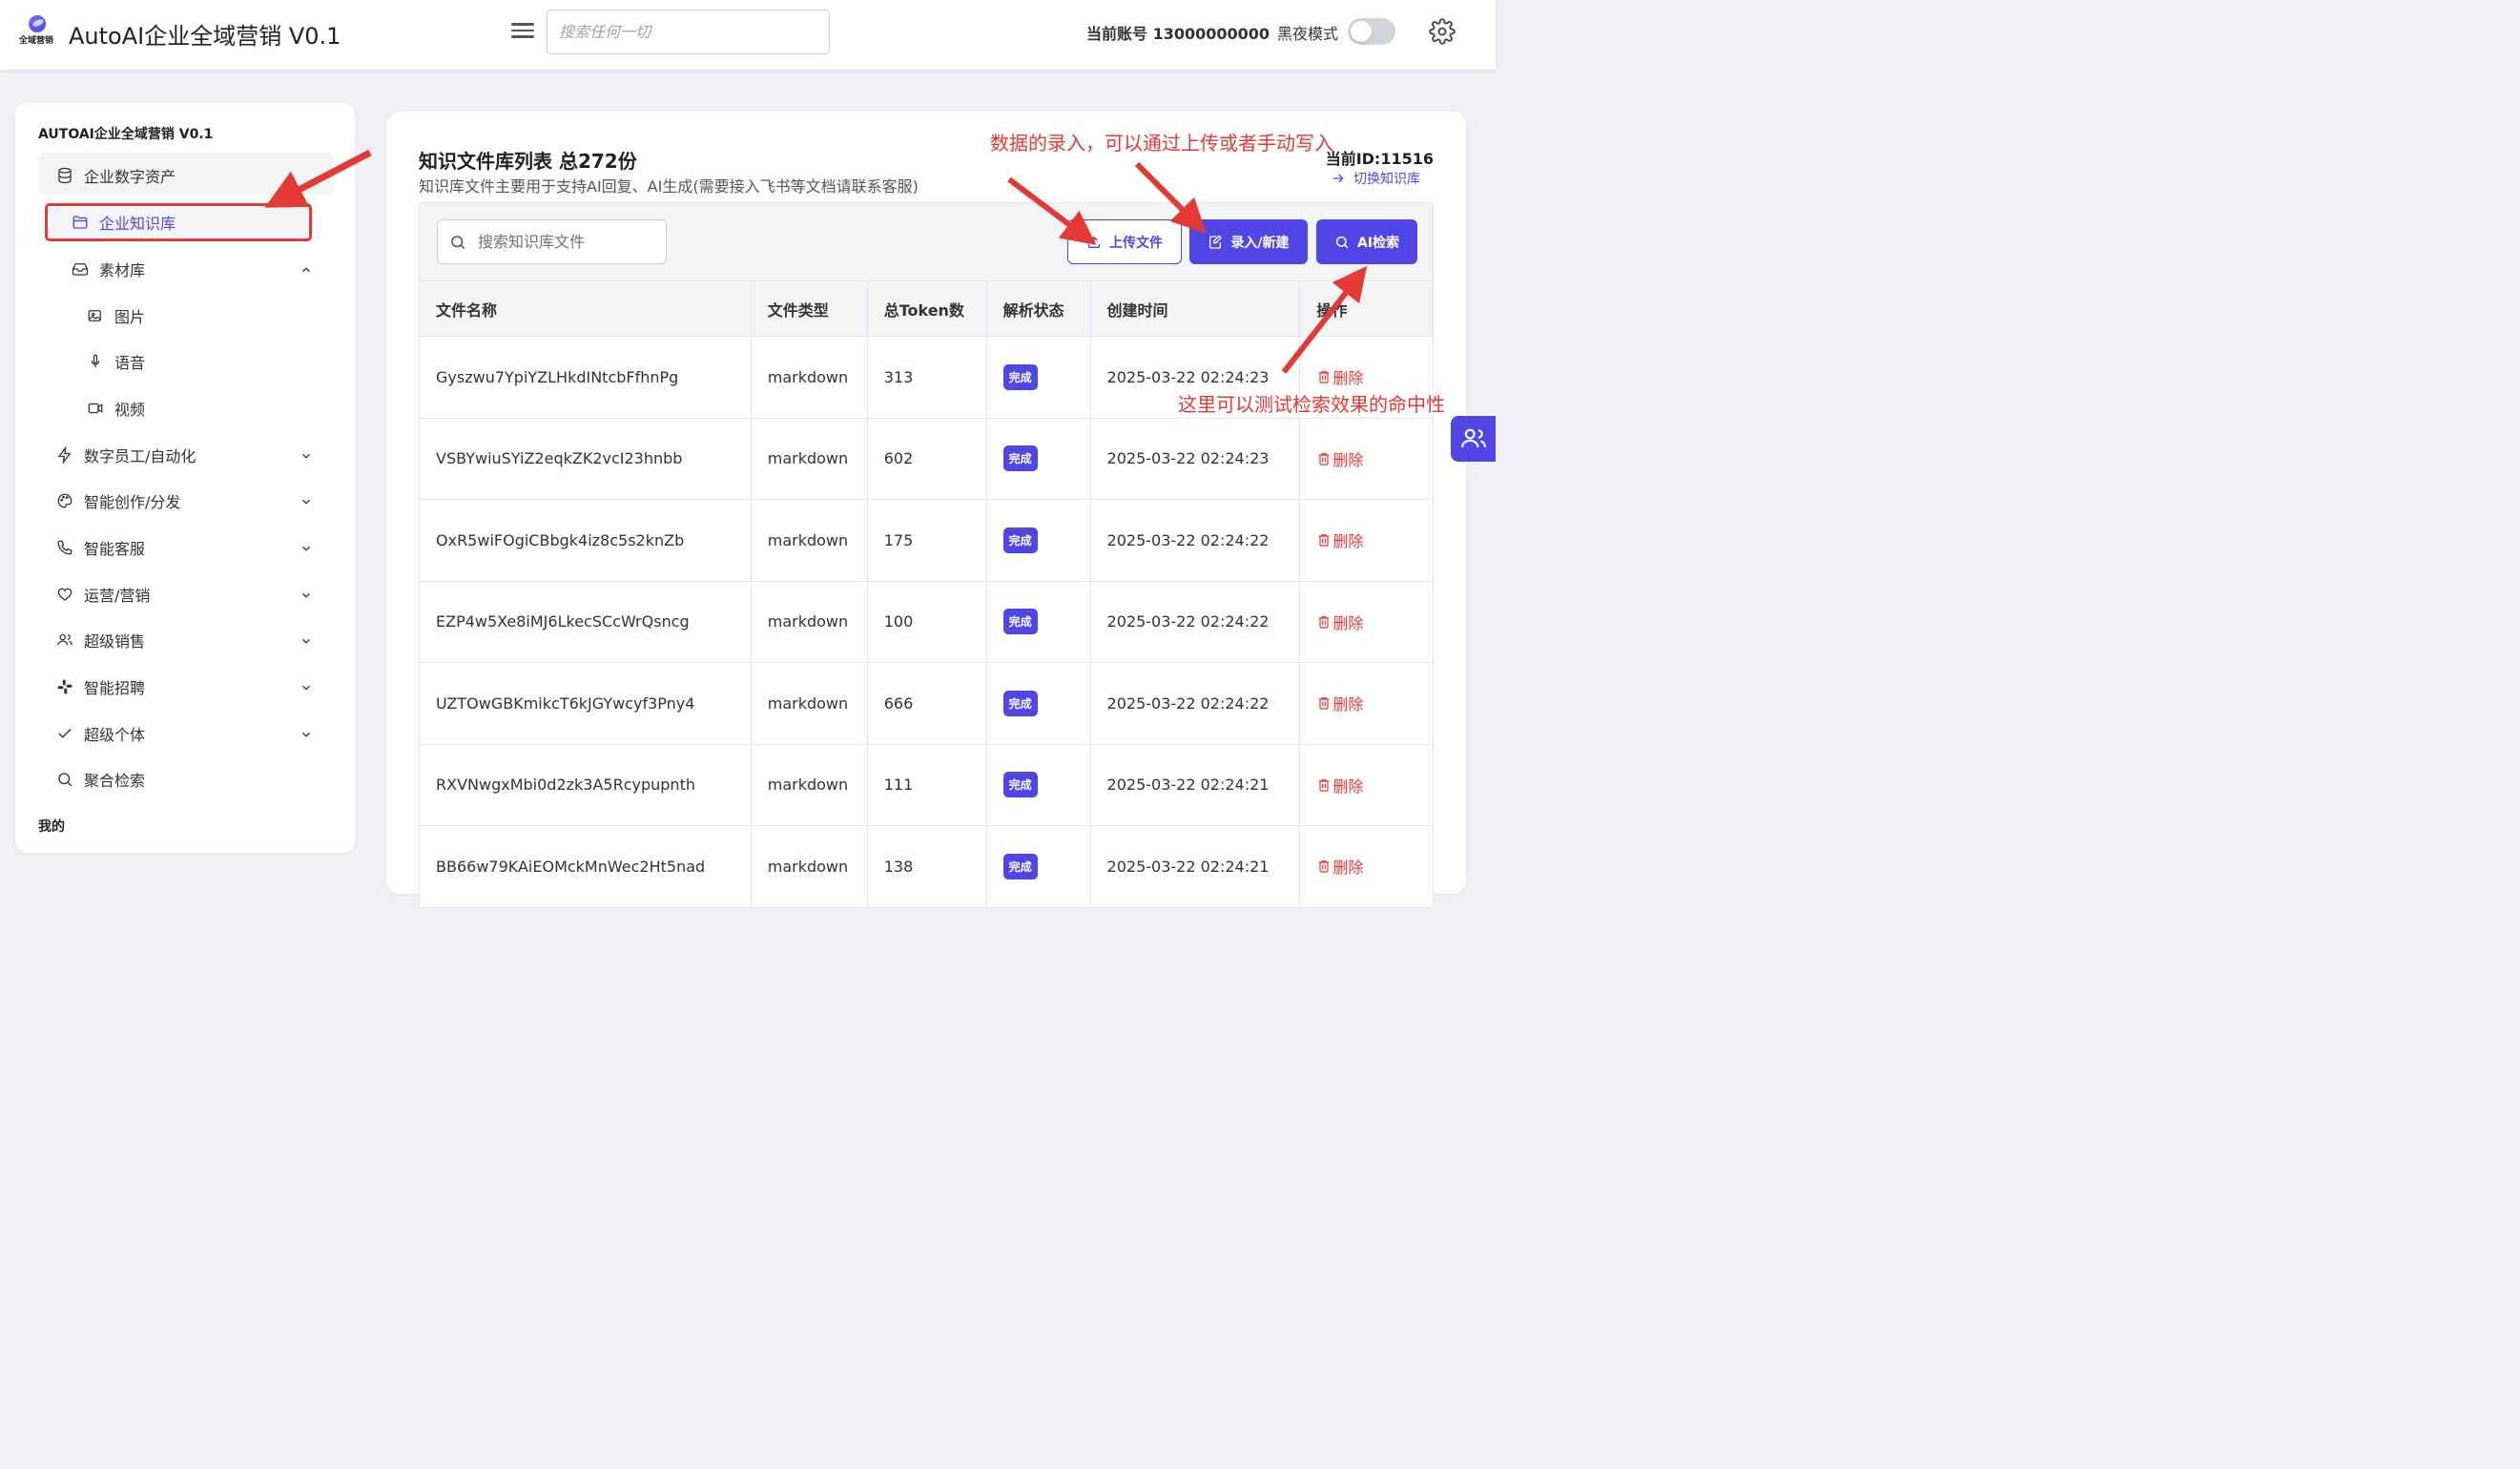 The image size is (2520, 1469). I want to click on heart-icon, so click(64, 595).